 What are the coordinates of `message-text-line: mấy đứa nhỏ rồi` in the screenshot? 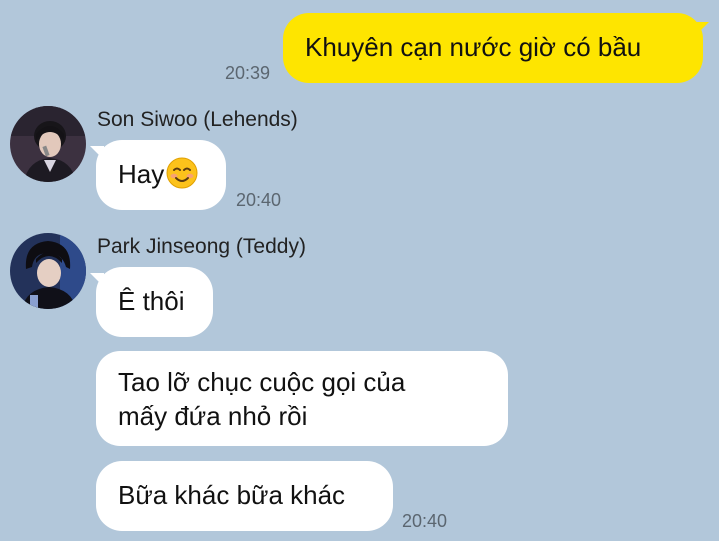 It's located at (213, 416).